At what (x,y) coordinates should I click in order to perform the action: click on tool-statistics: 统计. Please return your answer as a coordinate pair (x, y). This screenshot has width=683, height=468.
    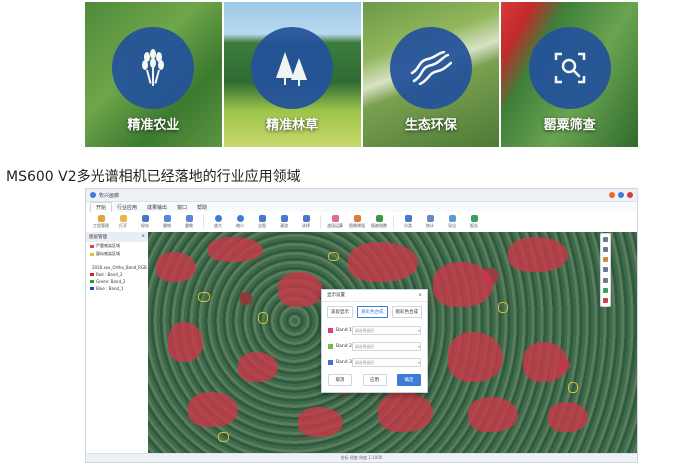
    Looking at the image, I should click on (430, 222).